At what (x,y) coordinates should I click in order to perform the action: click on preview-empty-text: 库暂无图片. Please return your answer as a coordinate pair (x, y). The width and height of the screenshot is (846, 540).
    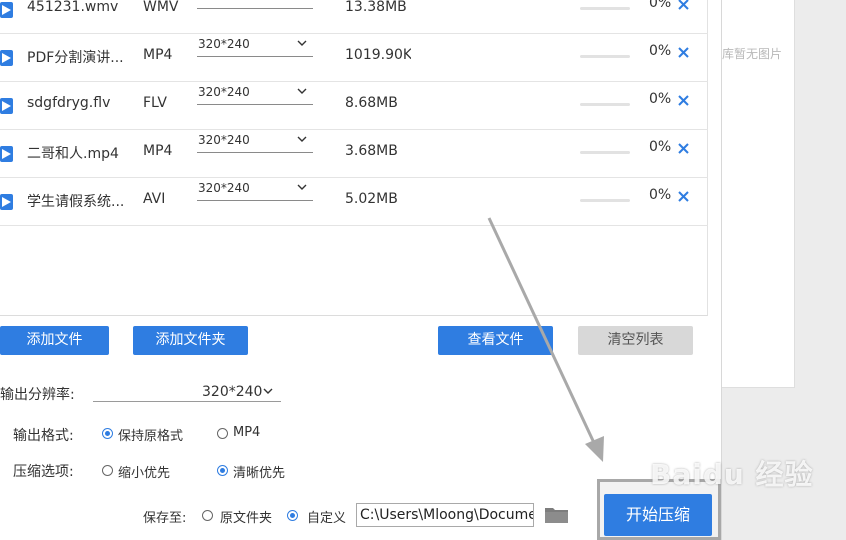
    Looking at the image, I should click on (752, 54).